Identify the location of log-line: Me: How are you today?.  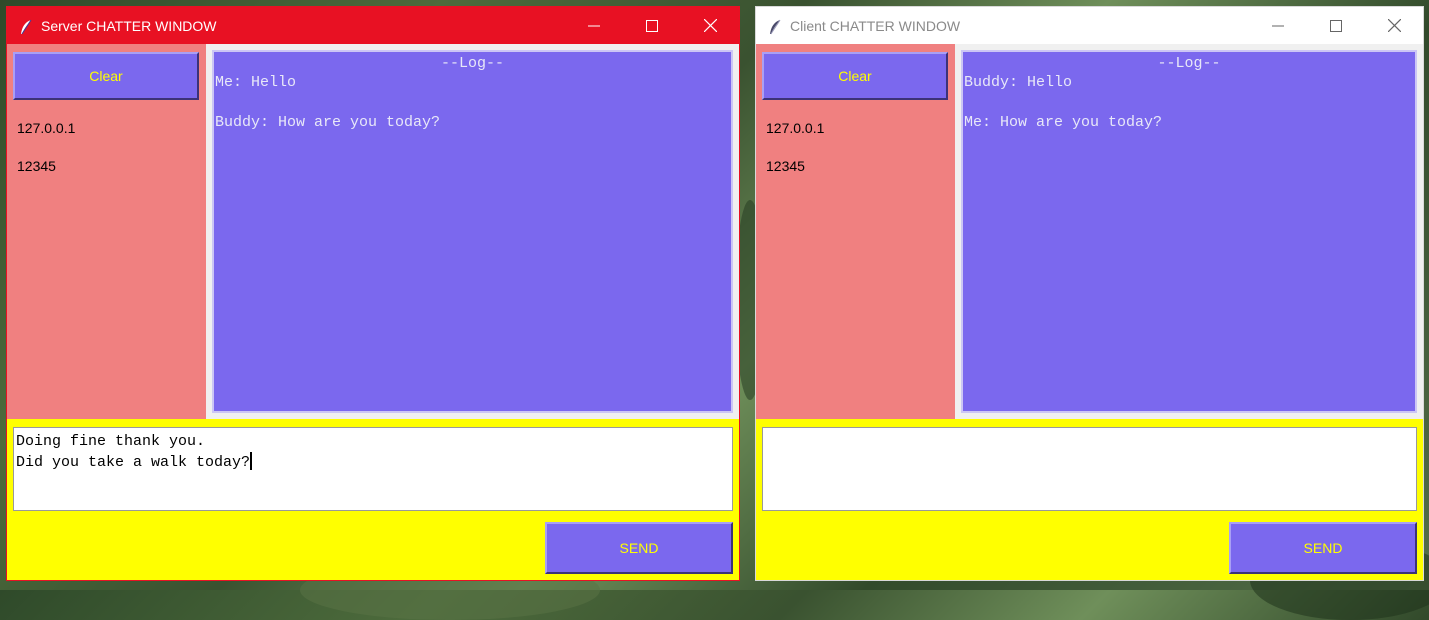
(1063, 122).